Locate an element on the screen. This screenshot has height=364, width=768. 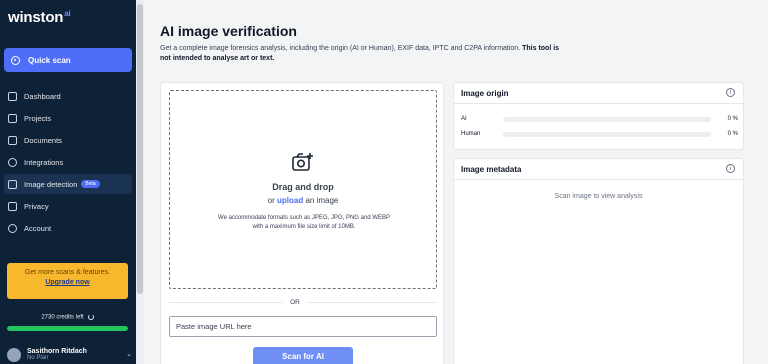
dropzone-sub-prefix: or is located at coordinates (271, 200).